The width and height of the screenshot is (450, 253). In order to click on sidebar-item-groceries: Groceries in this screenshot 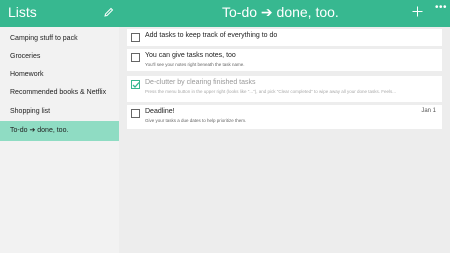, I will do `click(59, 57)`.